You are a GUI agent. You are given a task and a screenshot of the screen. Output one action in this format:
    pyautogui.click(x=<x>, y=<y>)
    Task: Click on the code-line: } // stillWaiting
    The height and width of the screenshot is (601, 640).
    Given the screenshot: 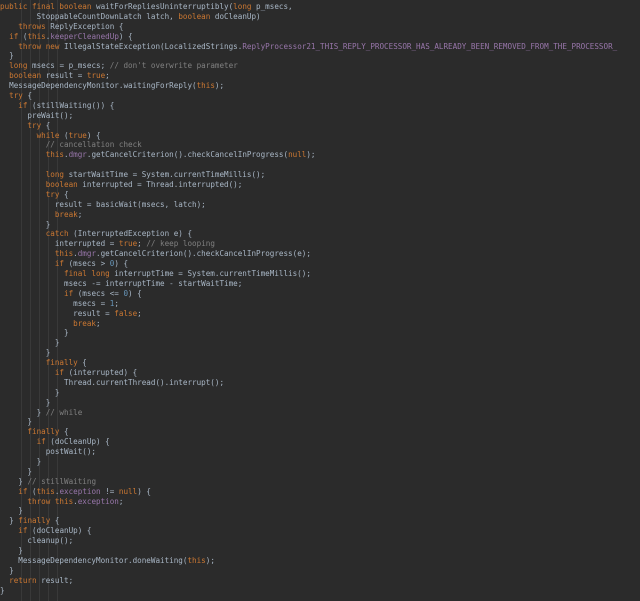 What is the action you would take?
    pyautogui.click(x=320, y=482)
    